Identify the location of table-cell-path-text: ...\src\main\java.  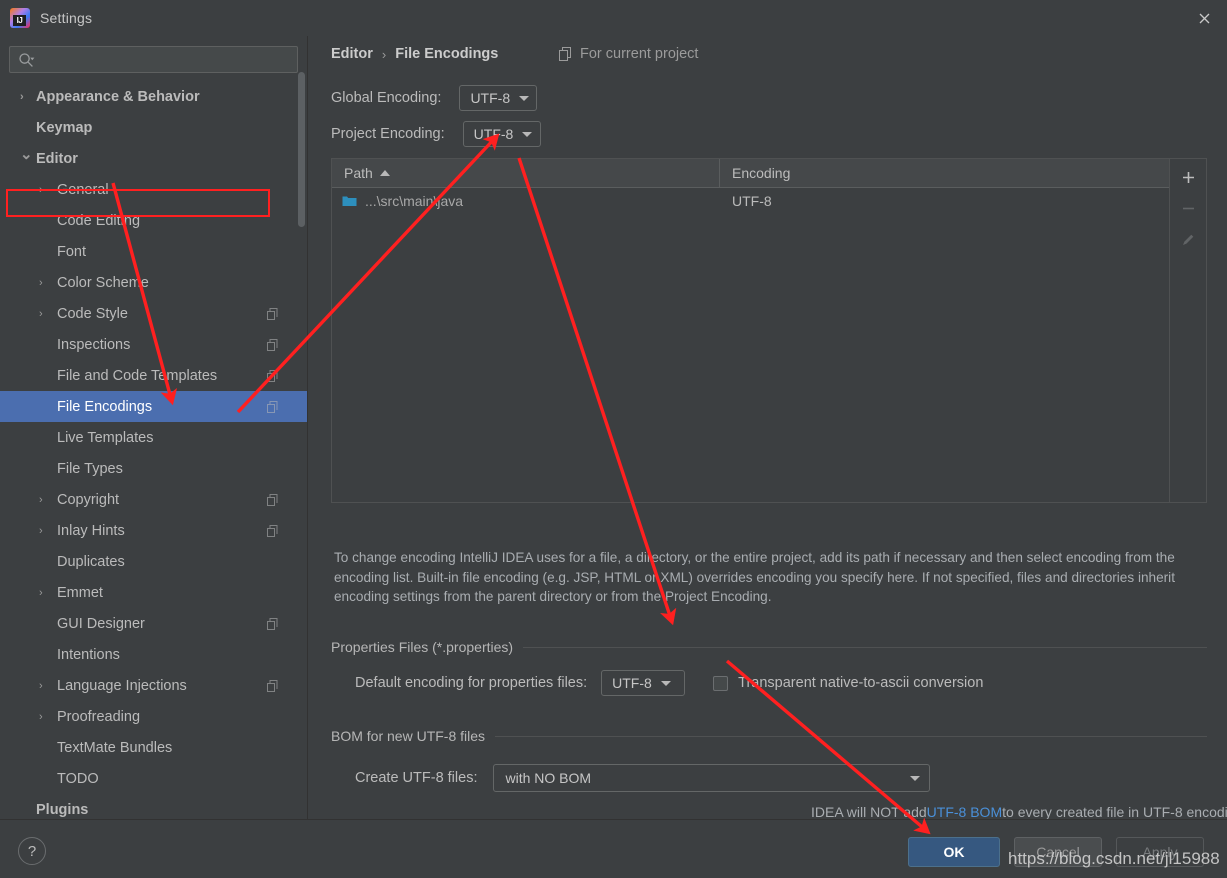
(414, 200).